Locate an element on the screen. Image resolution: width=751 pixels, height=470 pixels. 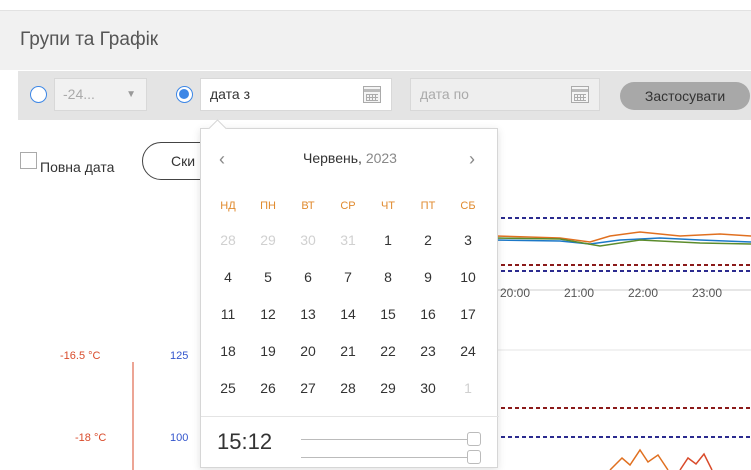
page-header: Групи та Графік is located at coordinates (375, 40).